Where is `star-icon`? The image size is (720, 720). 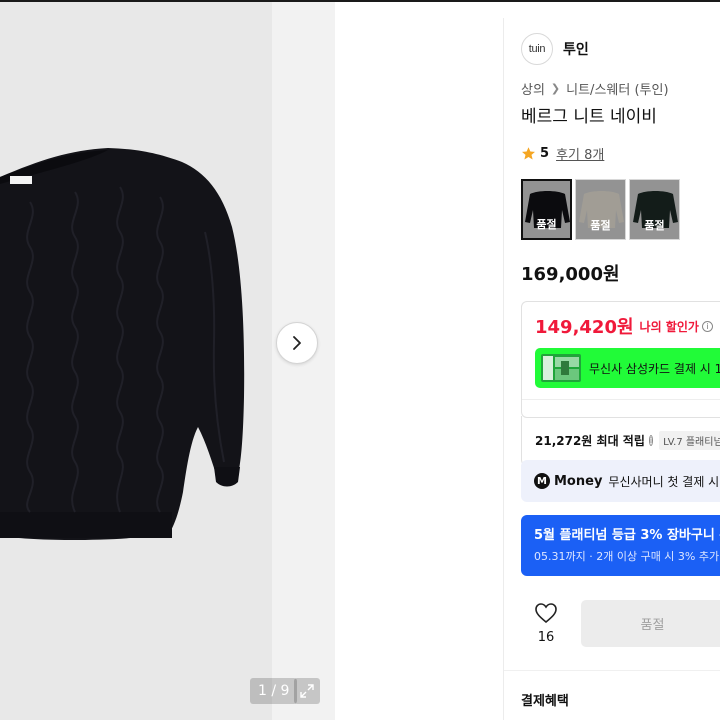
star-icon is located at coordinates (528, 153).